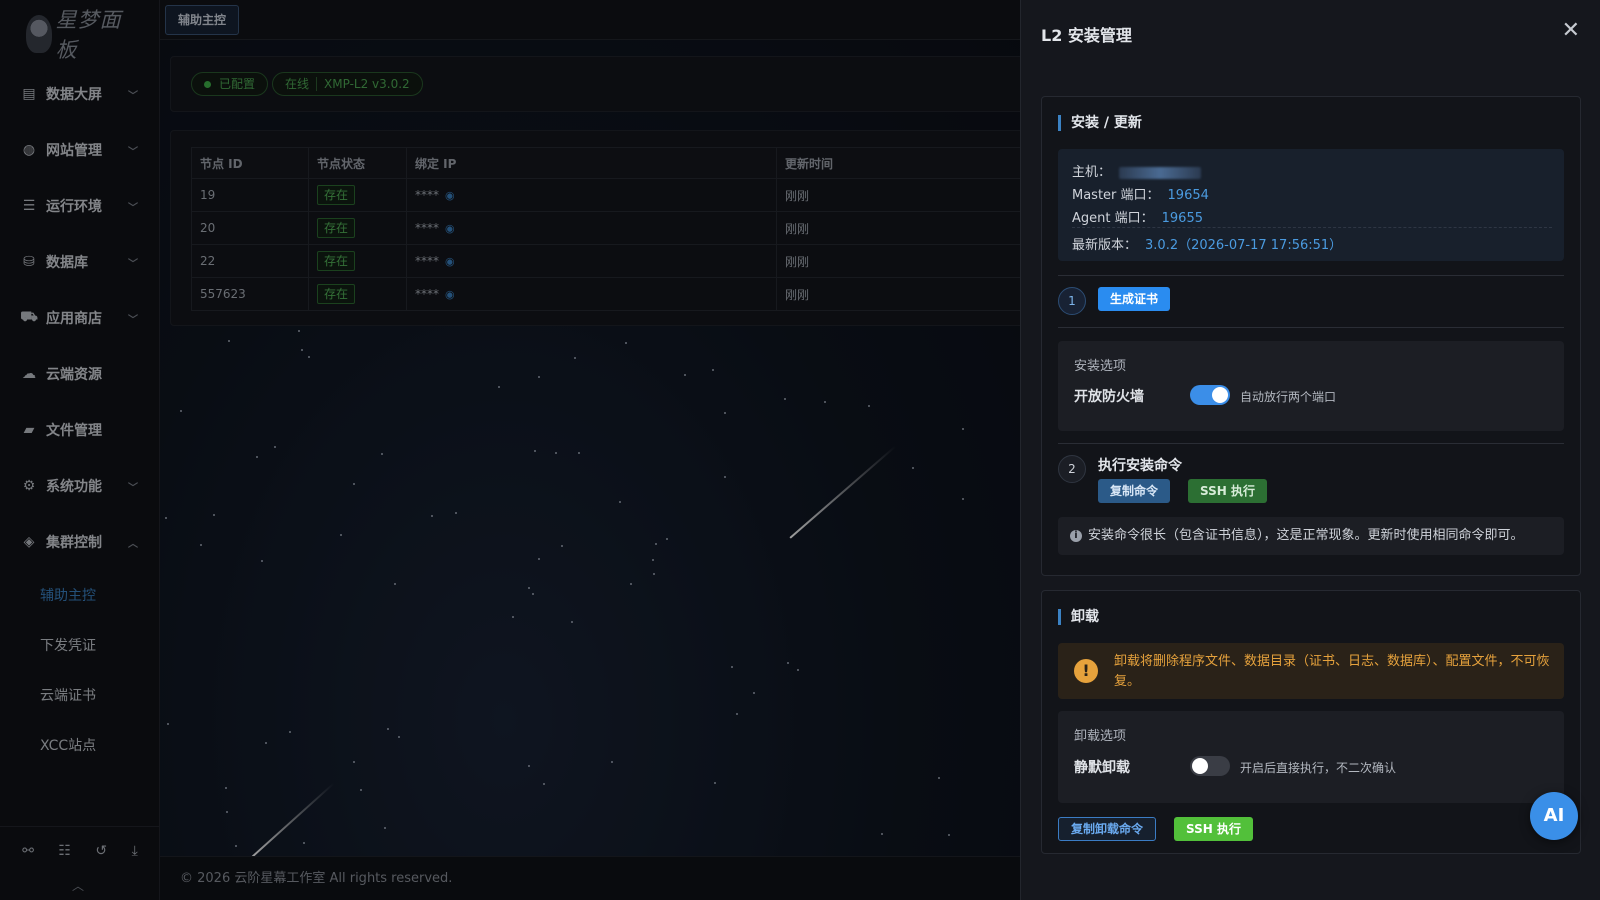  Describe the element at coordinates (1311, 757) in the screenshot. I see `uninstall-options-box: 卸载选项 静默卸载 开启后直接执行，不二次确认` at that location.